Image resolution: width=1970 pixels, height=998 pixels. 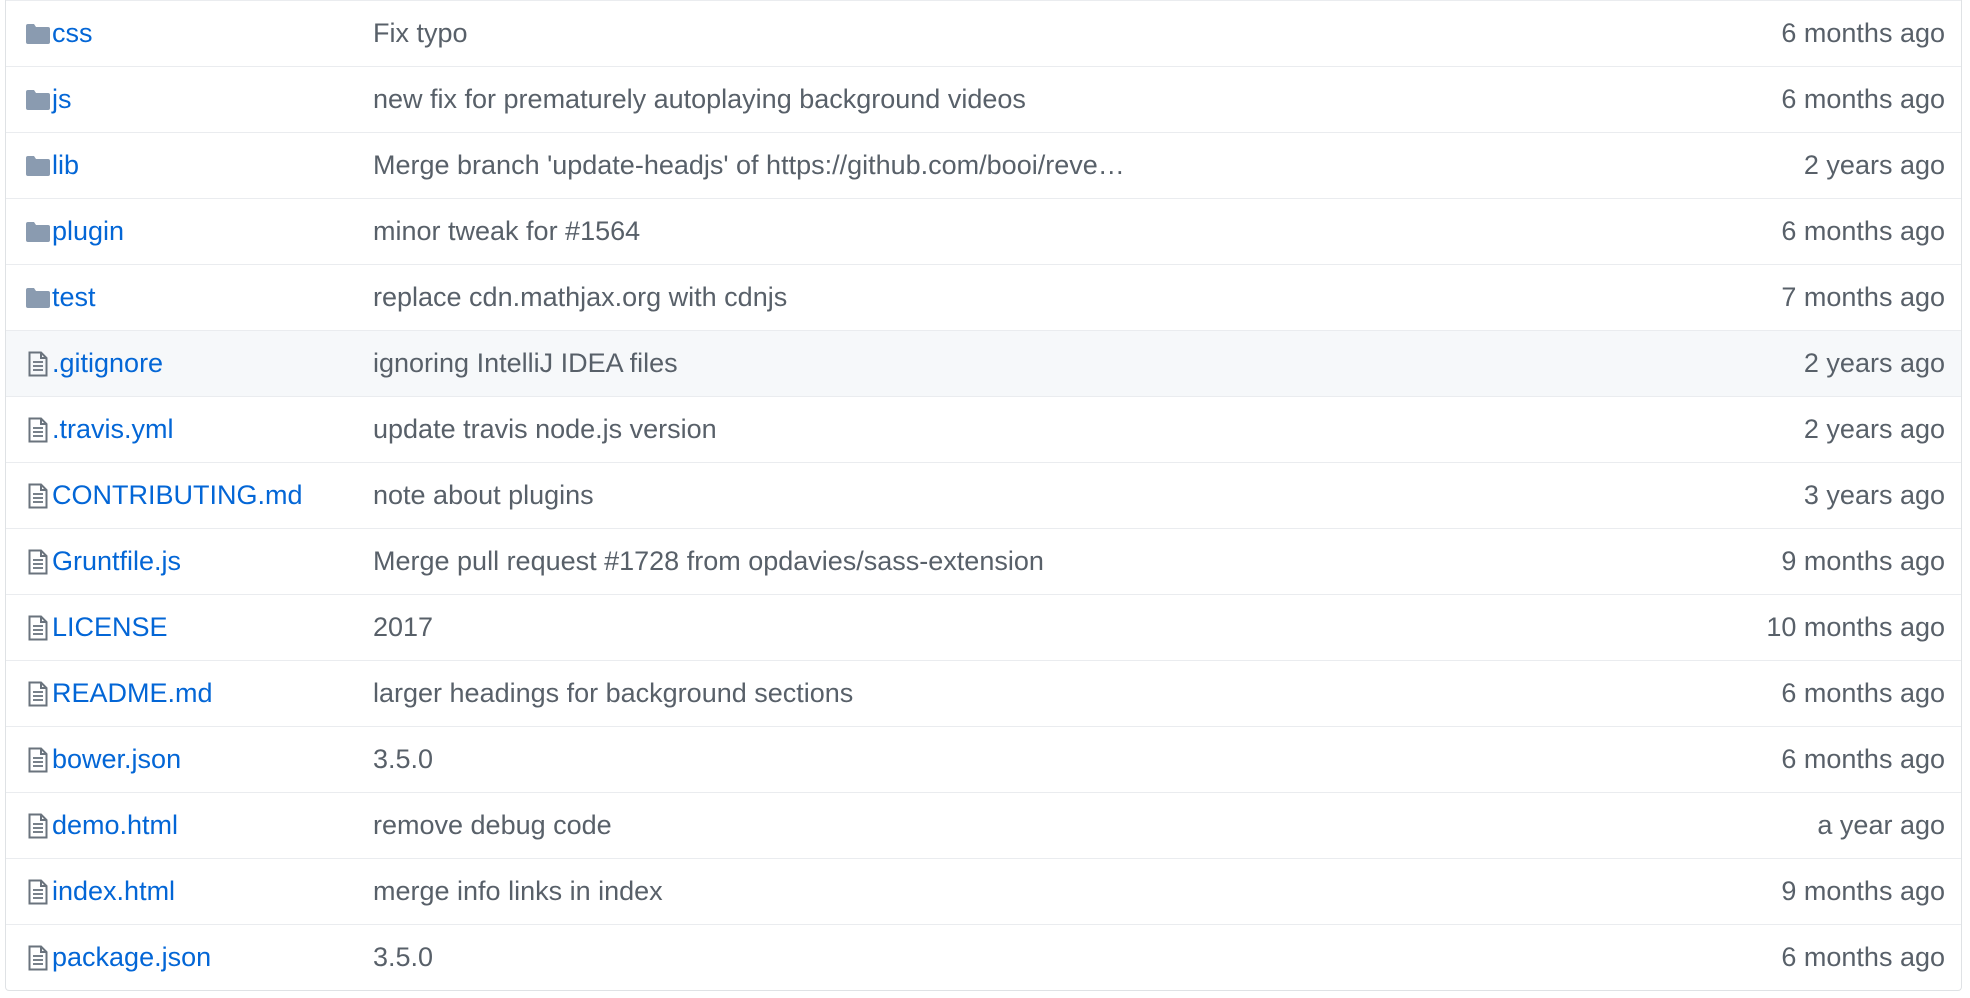 What do you see at coordinates (115, 825) in the screenshot?
I see `file-name-link: demo.html` at bounding box center [115, 825].